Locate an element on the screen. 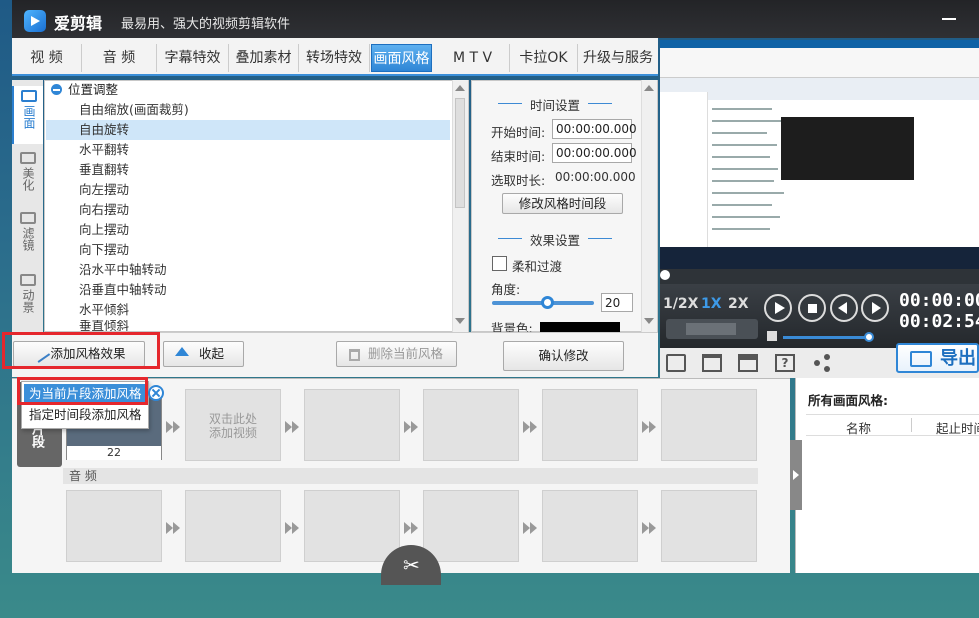  effect-item: 自由缩放(画面裁剪) is located at coordinates (248, 110).